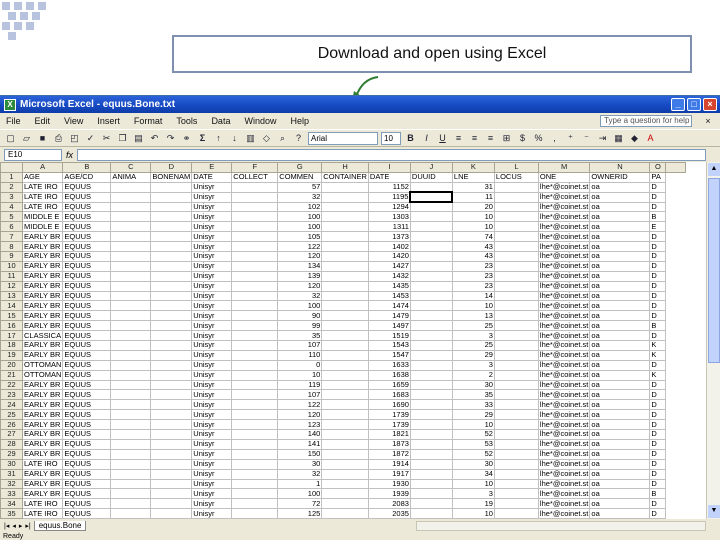 This screenshot has width=720, height=540. I want to click on merge-icon: ⊞, so click(506, 138).